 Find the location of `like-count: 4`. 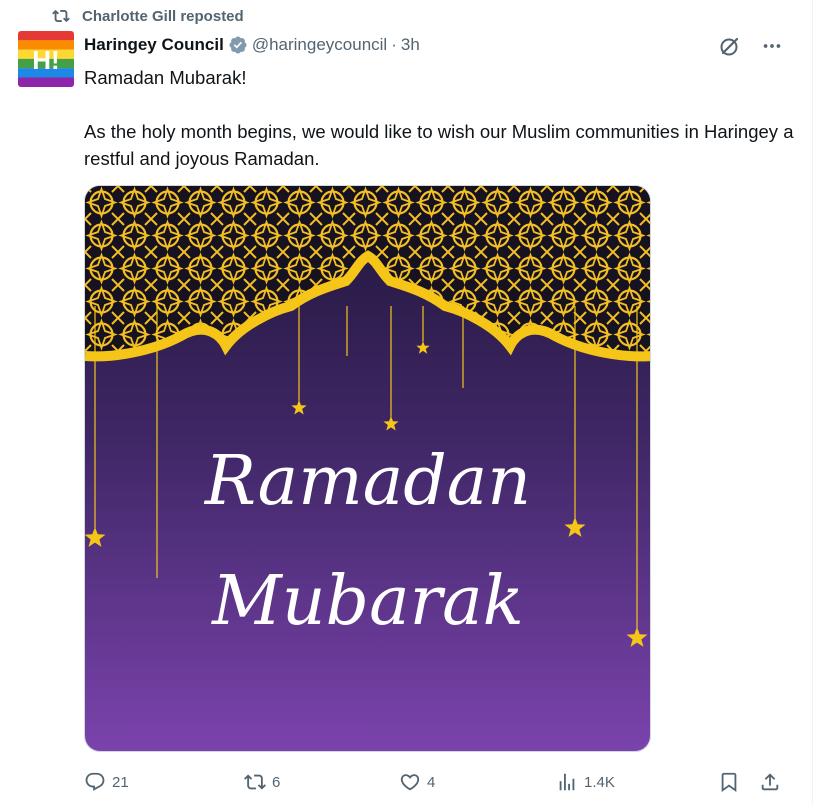

like-count: 4 is located at coordinates (431, 782).